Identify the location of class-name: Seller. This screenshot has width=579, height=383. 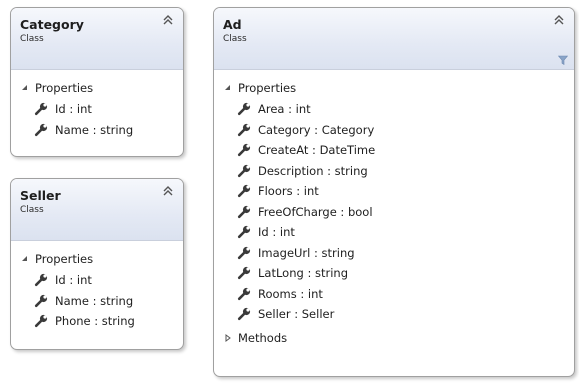
(40, 195).